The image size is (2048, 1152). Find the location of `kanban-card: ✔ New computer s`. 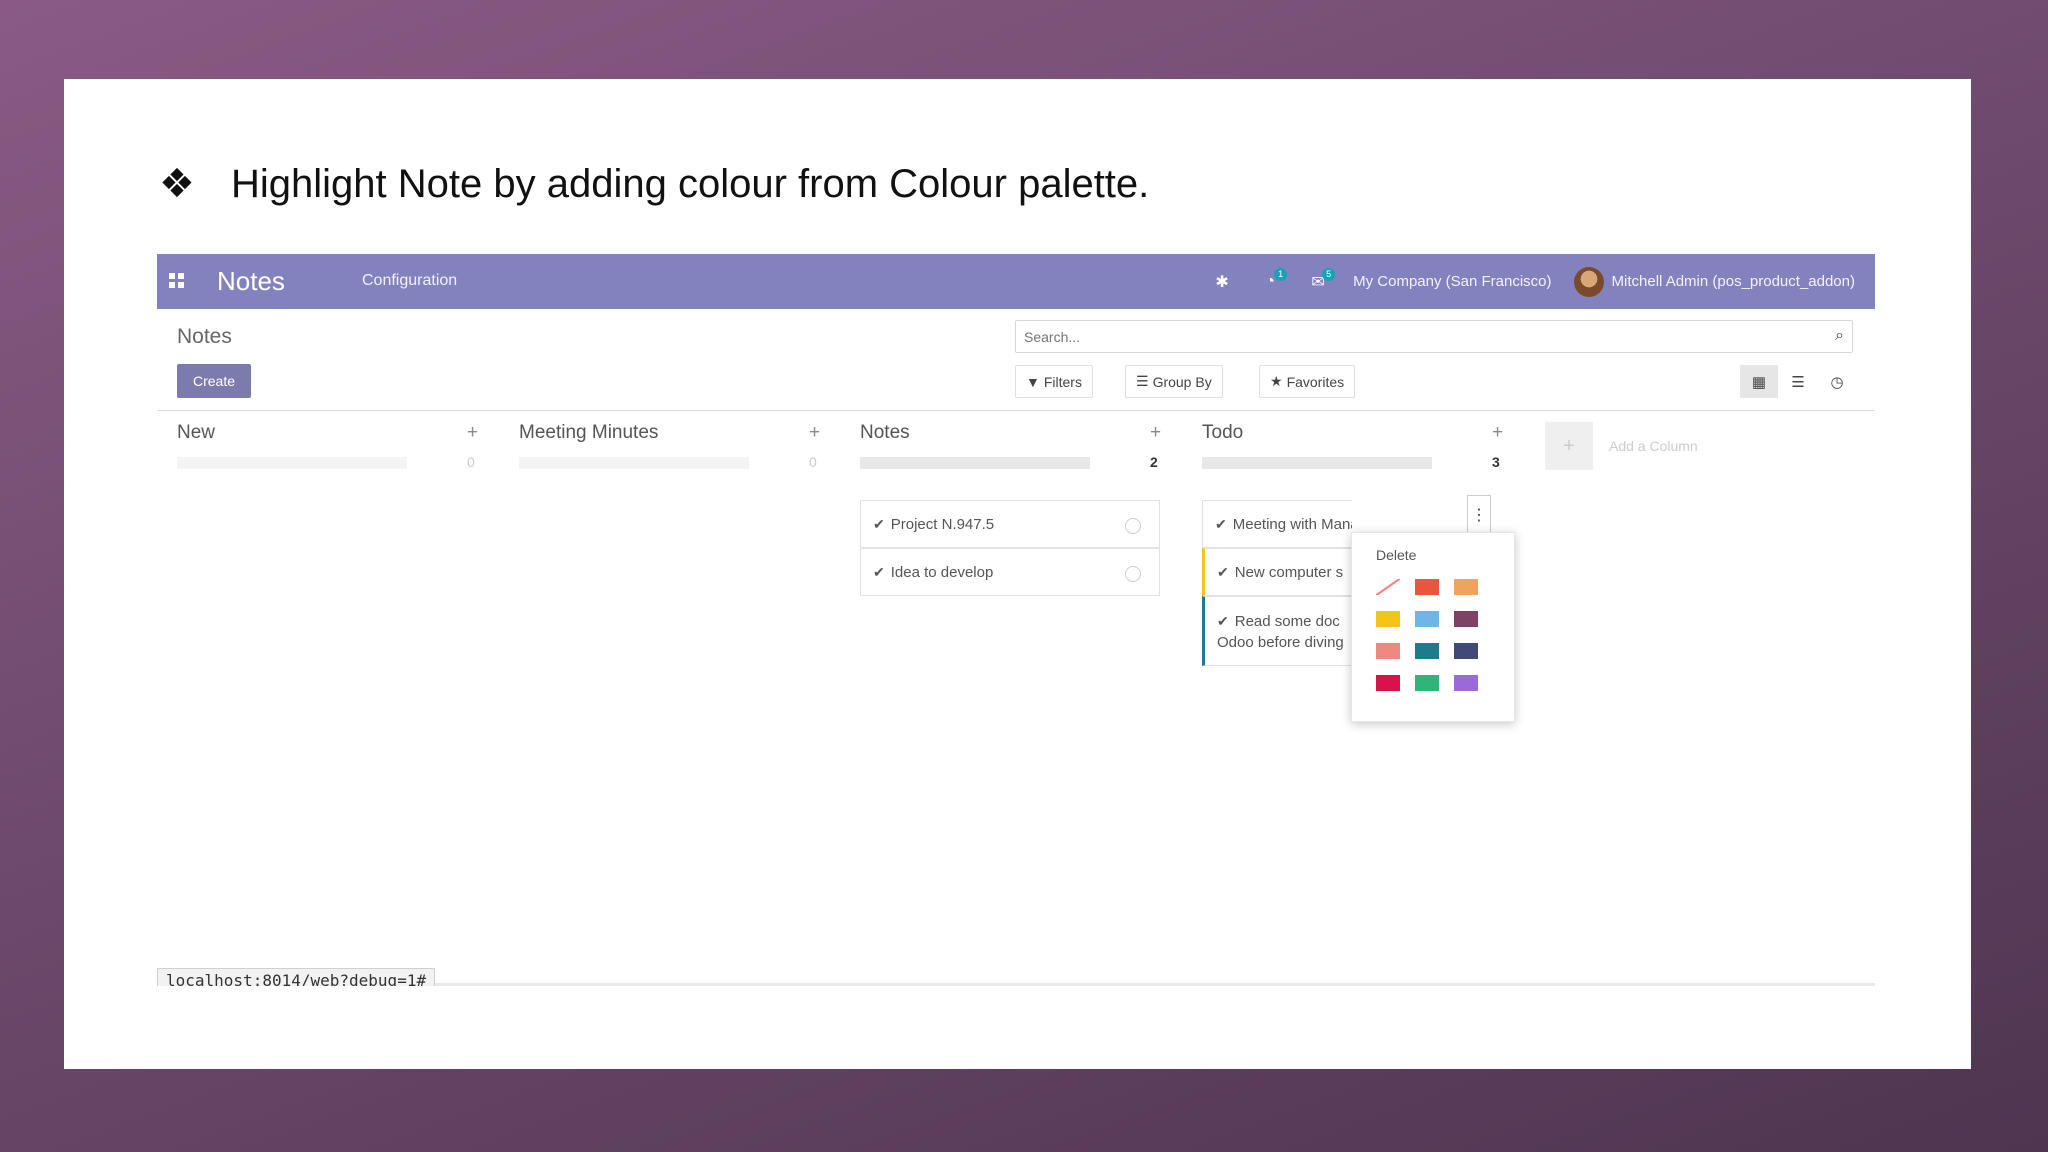

kanban-card: ✔ New computer s is located at coordinates (1277, 572).